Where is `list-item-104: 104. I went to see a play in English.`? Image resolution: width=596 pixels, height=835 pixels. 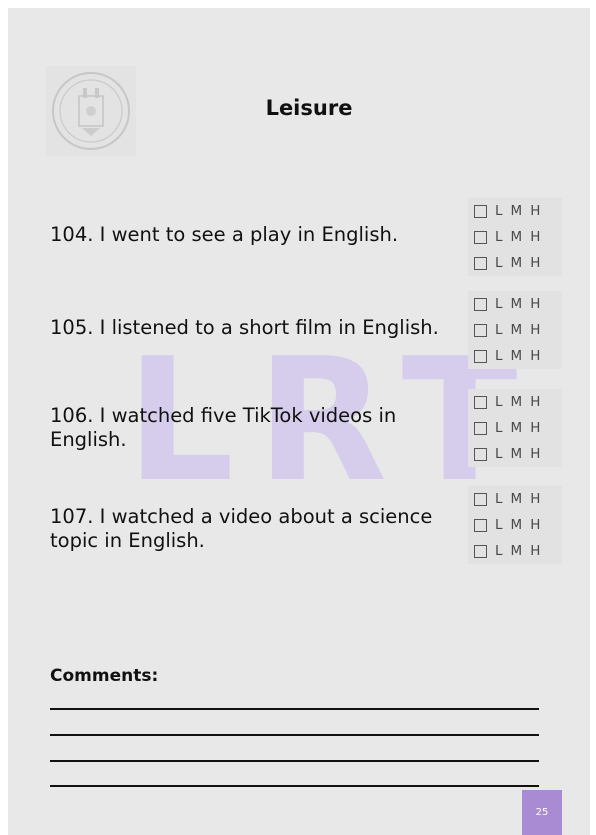
list-item-104: 104. I went to see a play in English. is located at coordinates (224, 234).